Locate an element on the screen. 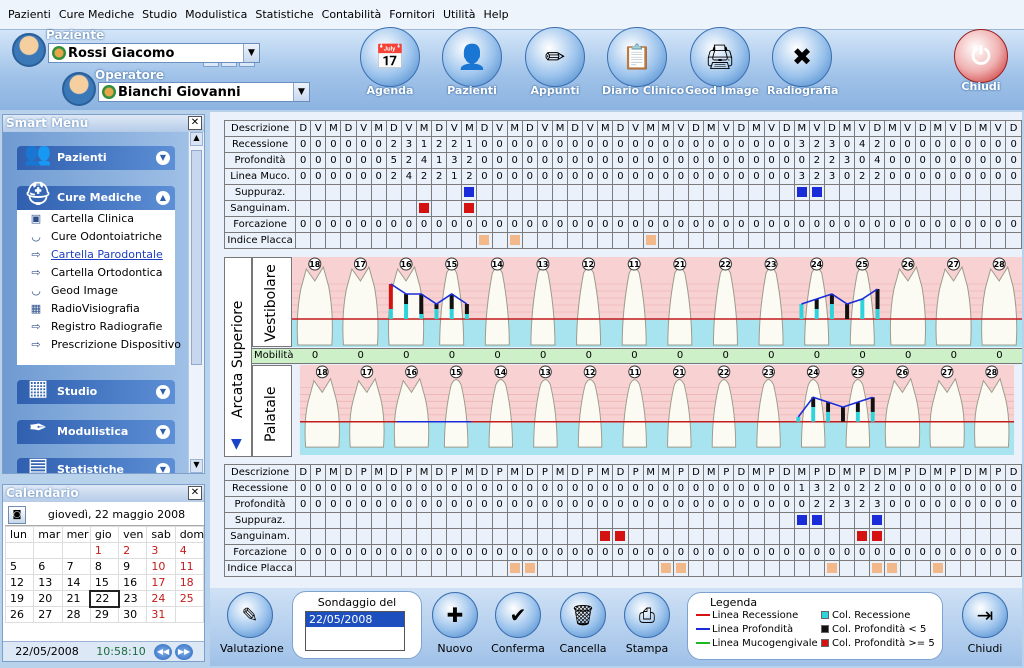  calendar-day: 26 is located at coordinates (19, 614).